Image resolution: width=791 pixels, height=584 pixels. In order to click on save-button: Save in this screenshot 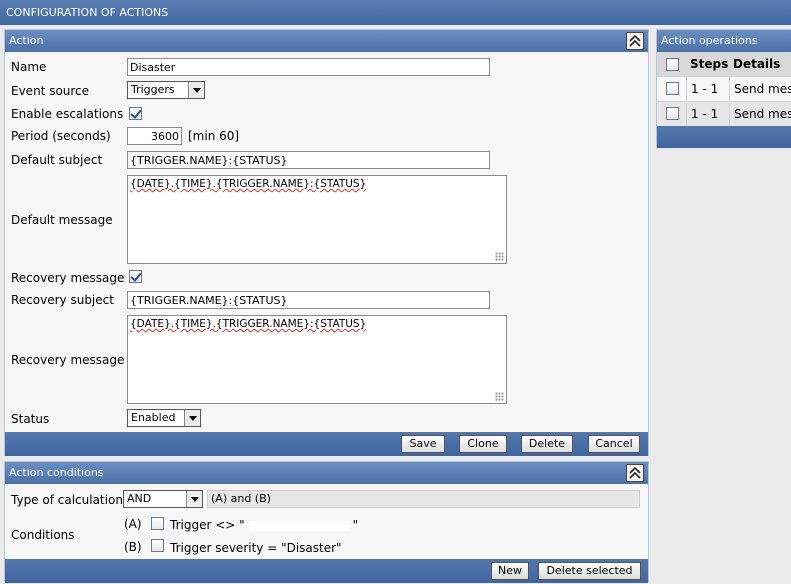, I will do `click(423, 444)`.